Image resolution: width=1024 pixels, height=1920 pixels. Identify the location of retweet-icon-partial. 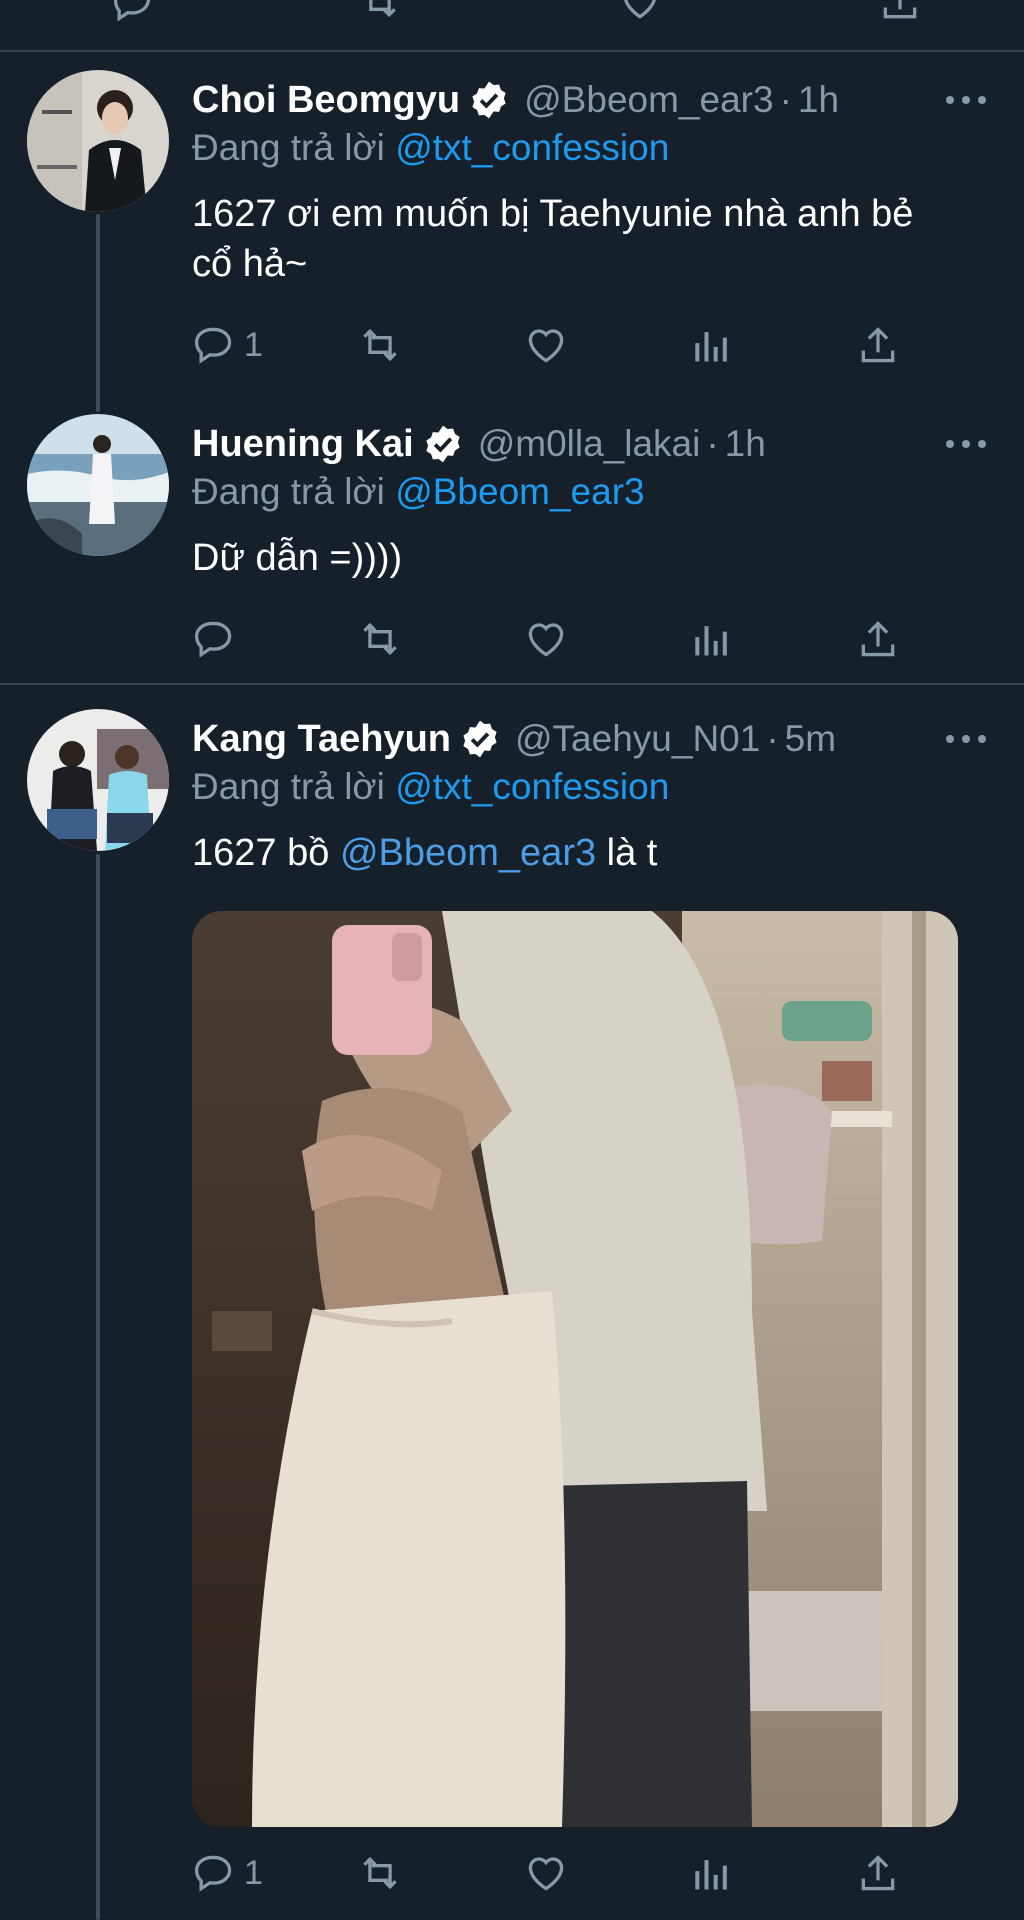
(380, 14).